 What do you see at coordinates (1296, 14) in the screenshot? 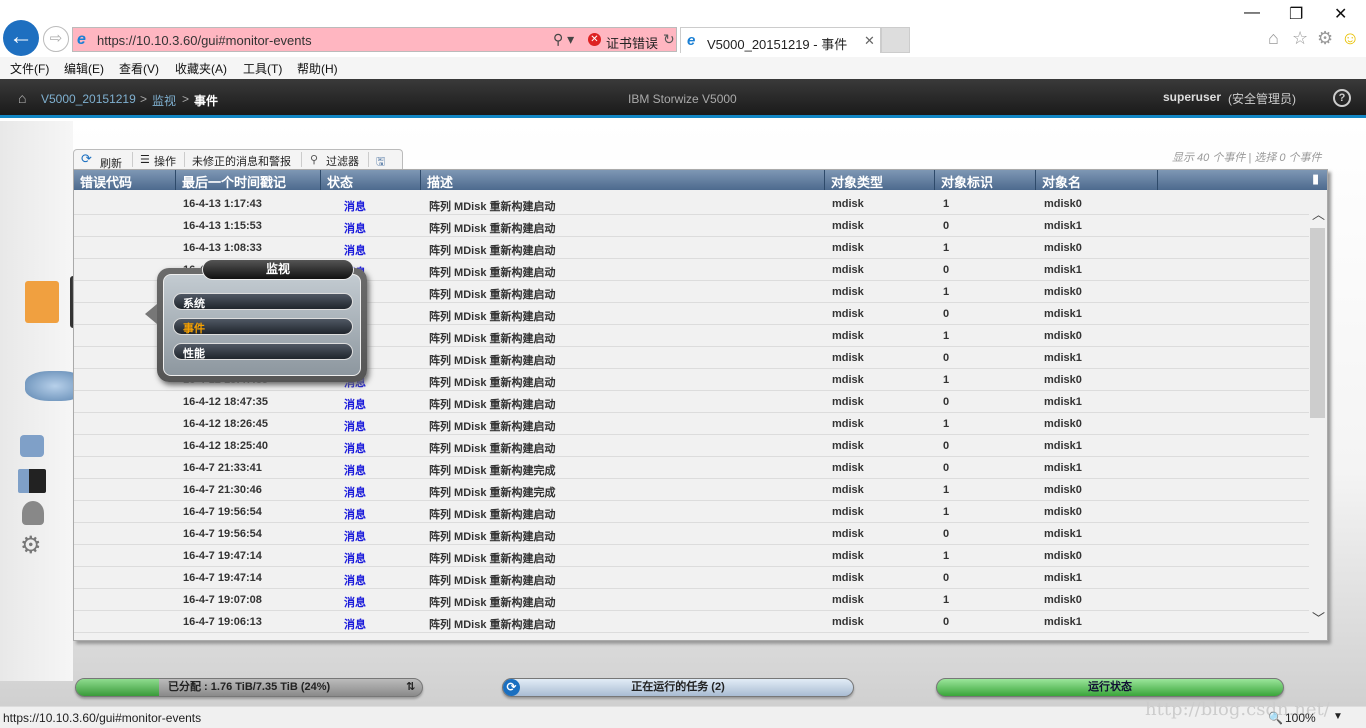
I see `restore-icon: ❐` at bounding box center [1296, 14].